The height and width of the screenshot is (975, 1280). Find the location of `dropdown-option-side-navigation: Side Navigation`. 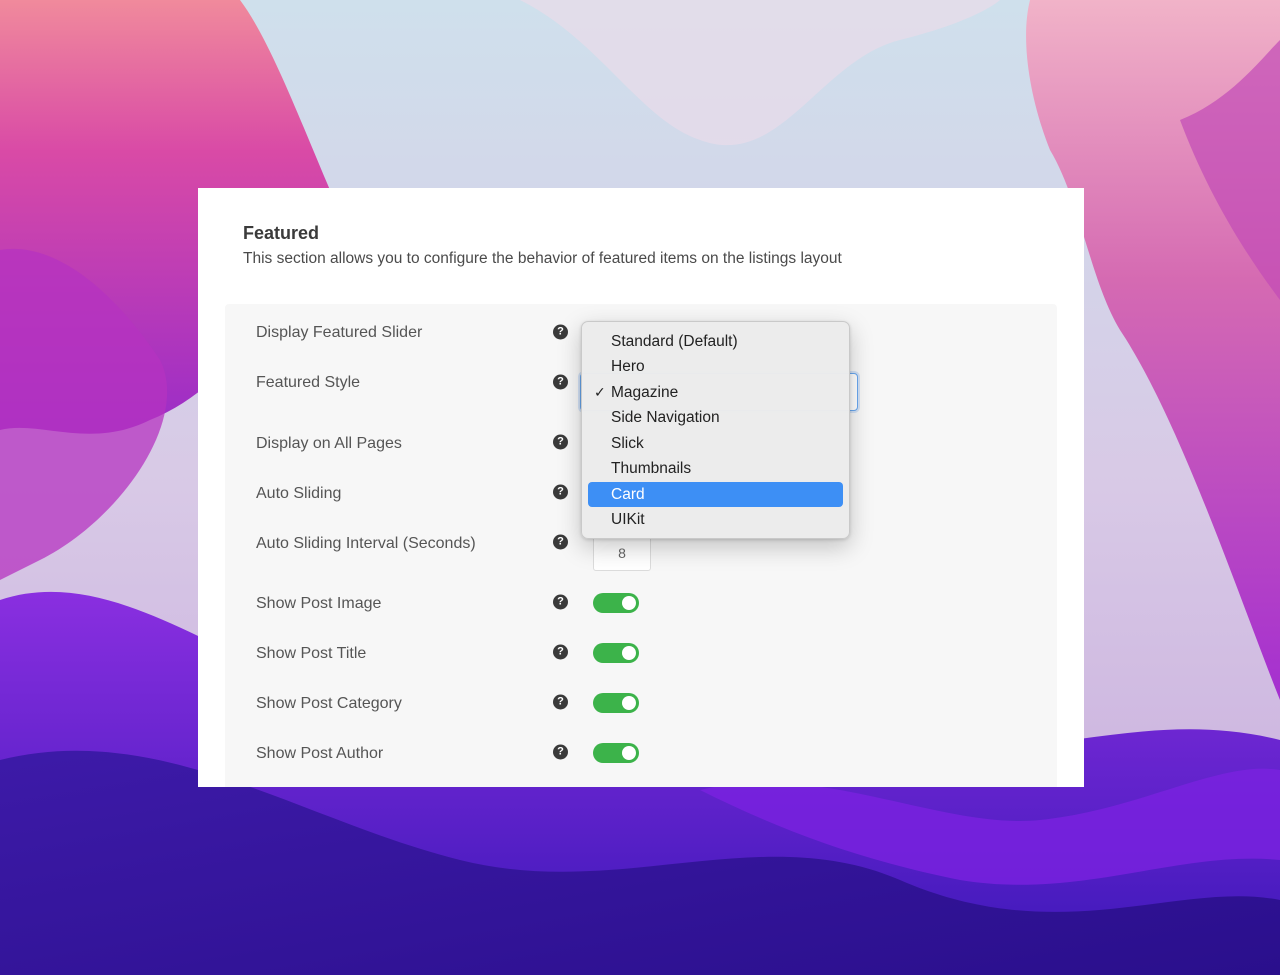

dropdown-option-side-navigation: Side Navigation is located at coordinates (715, 417).